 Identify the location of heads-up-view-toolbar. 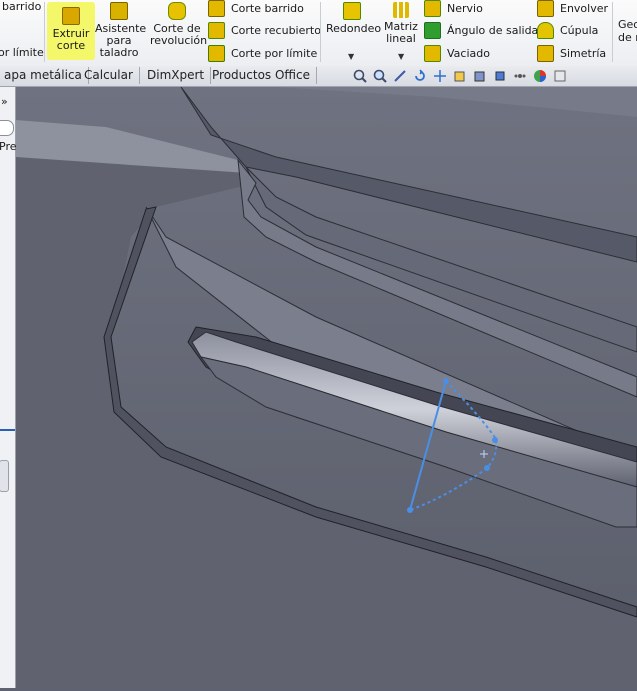
(460, 76).